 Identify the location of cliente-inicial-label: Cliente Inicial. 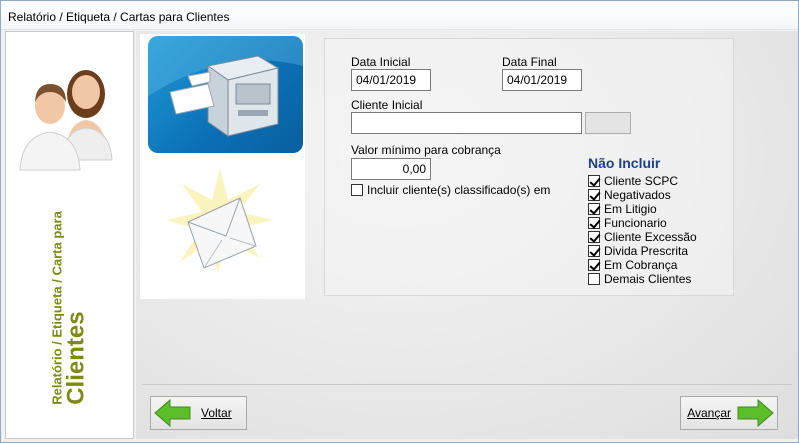
(387, 105).